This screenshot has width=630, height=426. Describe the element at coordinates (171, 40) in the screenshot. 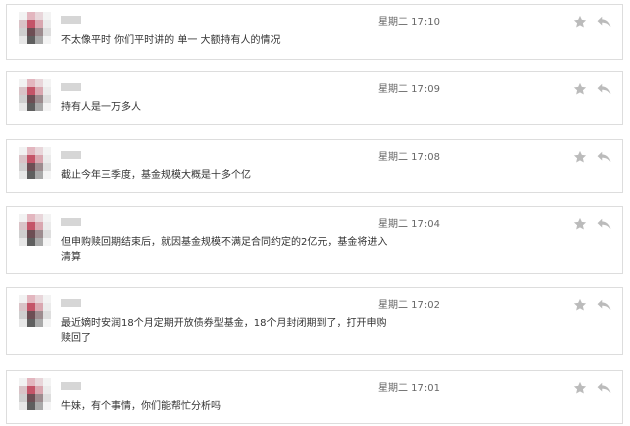

I see `message-text: 不太像平时 你们平时讲的 单一 大额持有人的情况` at that location.